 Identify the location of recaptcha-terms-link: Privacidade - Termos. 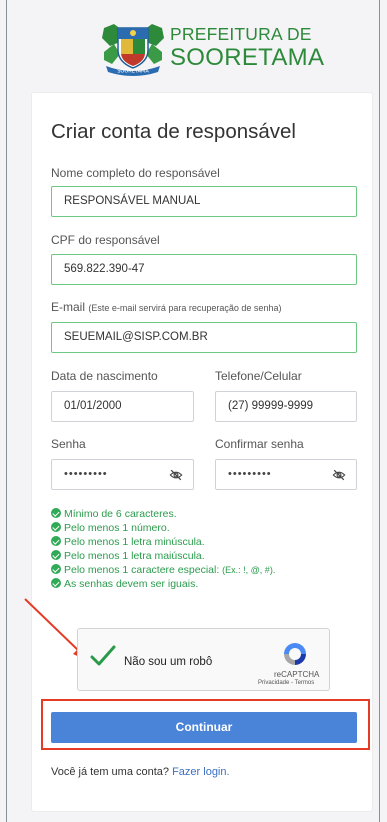
(286, 683).